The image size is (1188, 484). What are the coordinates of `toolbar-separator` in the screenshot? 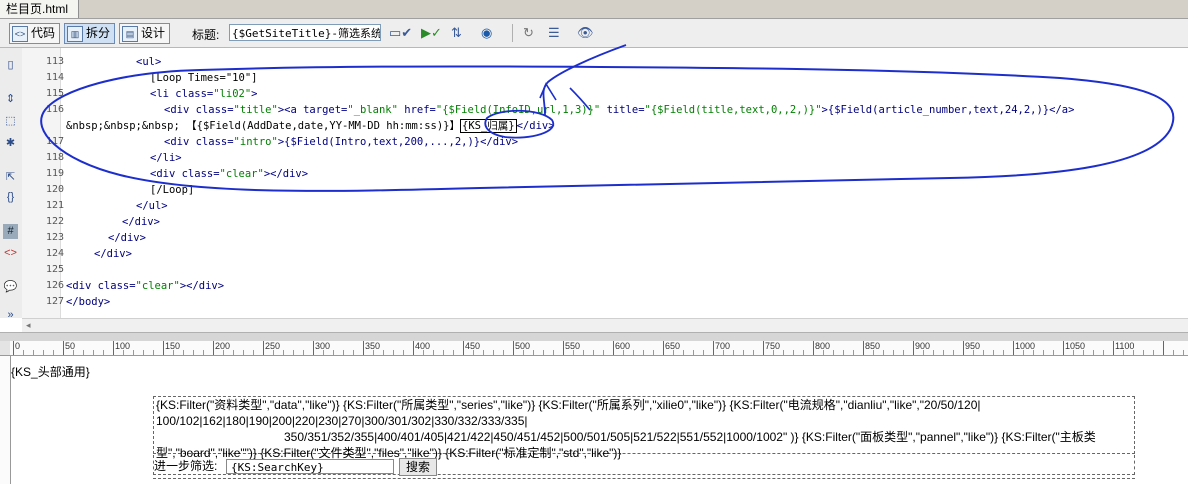 It's located at (512, 33).